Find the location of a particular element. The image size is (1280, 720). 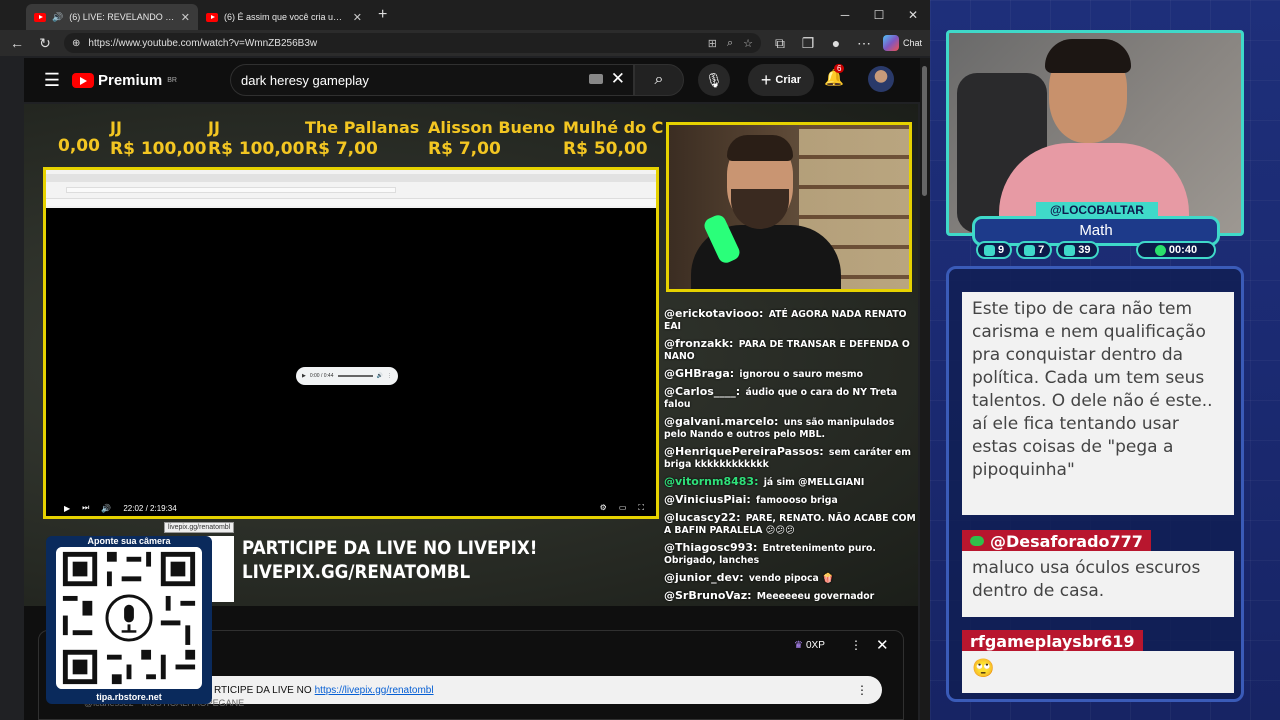

zoom-icon: ⌕ is located at coordinates (730, 43).